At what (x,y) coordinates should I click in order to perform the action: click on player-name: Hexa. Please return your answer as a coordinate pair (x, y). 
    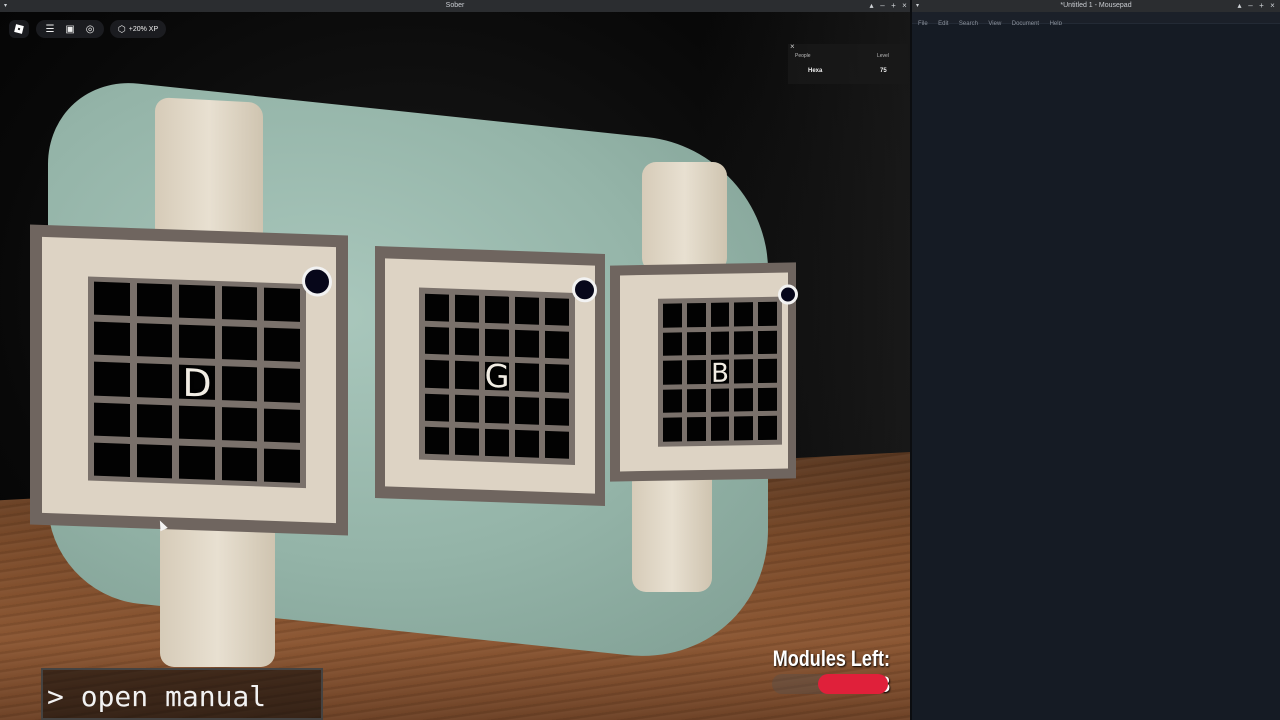
    Looking at the image, I should click on (815, 71).